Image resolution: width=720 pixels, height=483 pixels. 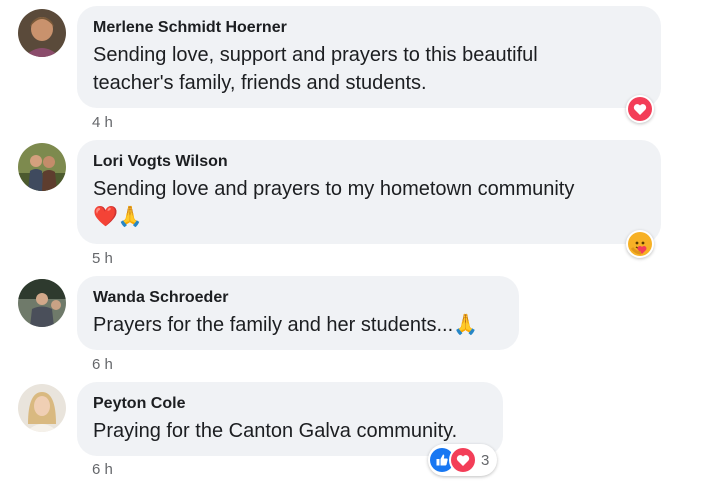 I want to click on comment-author: Merlene Schmidt Hoerner, so click(x=369, y=28).